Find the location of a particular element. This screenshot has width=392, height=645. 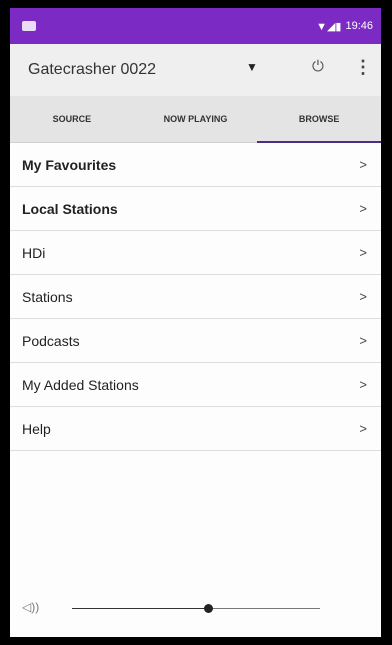

list-item-label: Stations is located at coordinates (47, 296).